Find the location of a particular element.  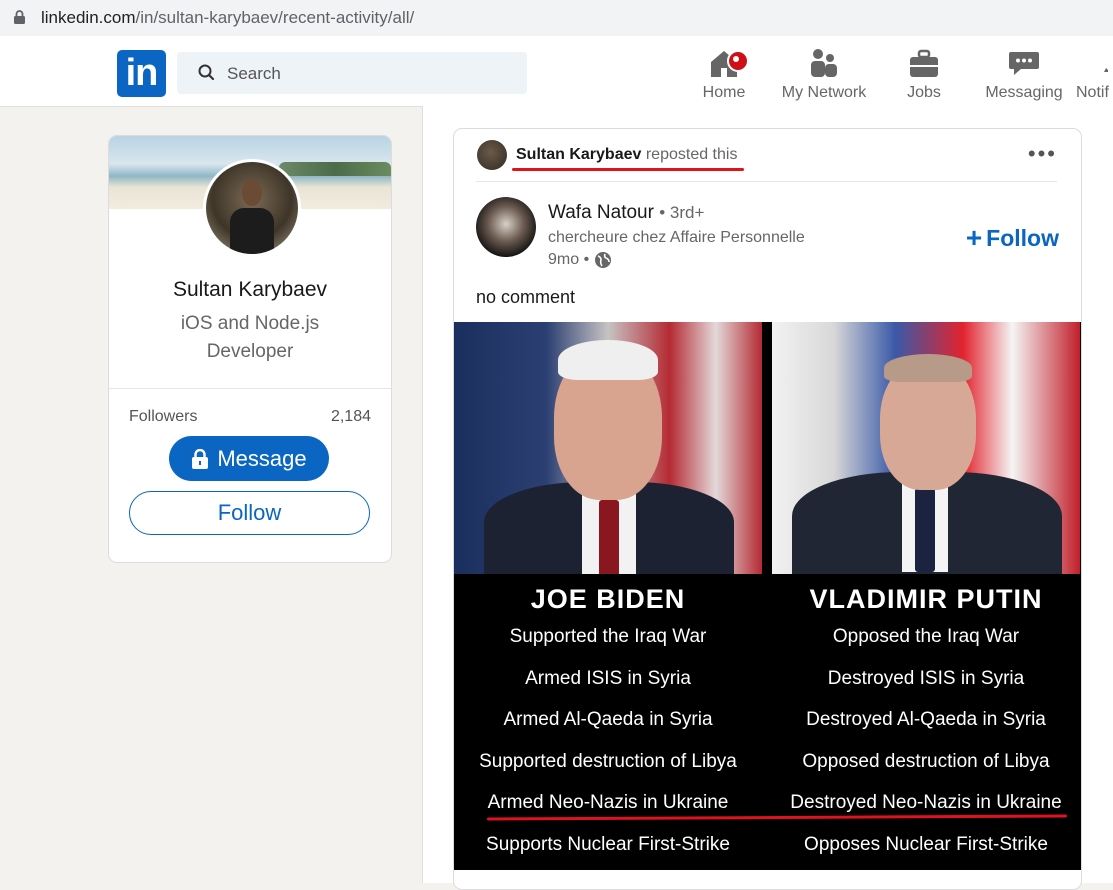

more-options-icon: ••• is located at coordinates (1042, 154).